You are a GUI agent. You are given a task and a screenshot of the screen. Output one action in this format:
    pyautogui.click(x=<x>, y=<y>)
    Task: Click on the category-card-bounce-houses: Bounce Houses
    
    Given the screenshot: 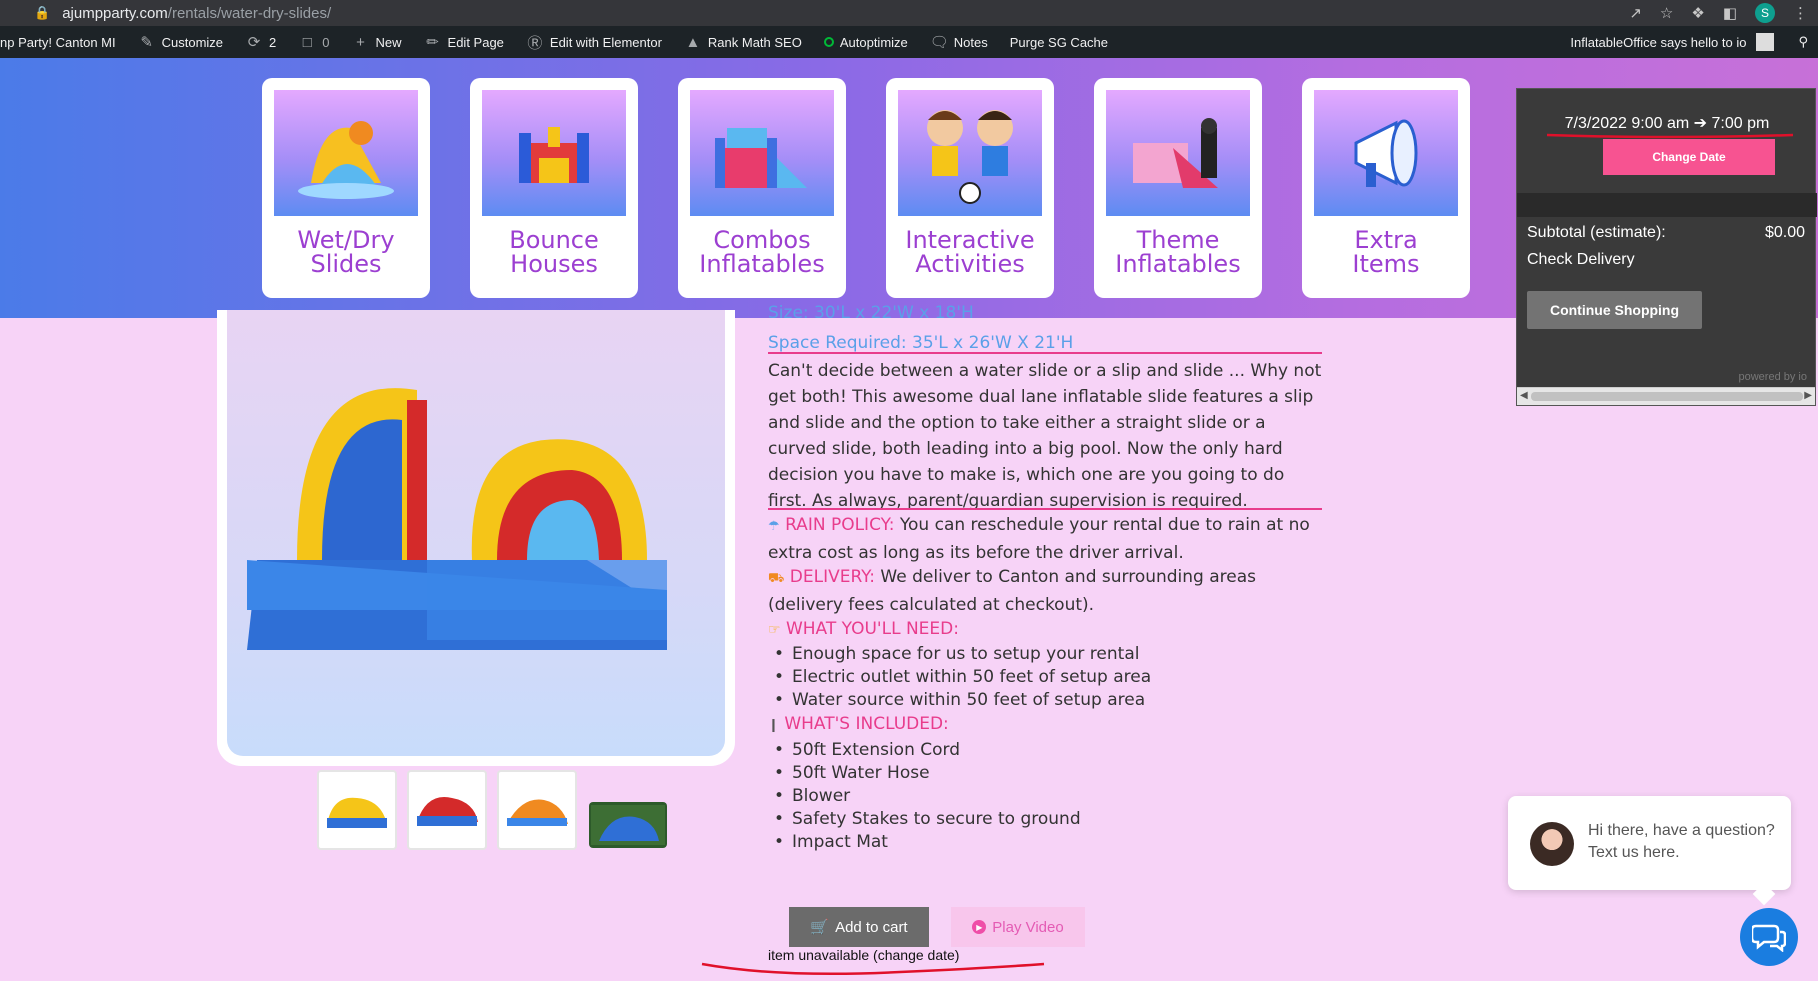 What is the action you would take?
    pyautogui.click(x=554, y=188)
    